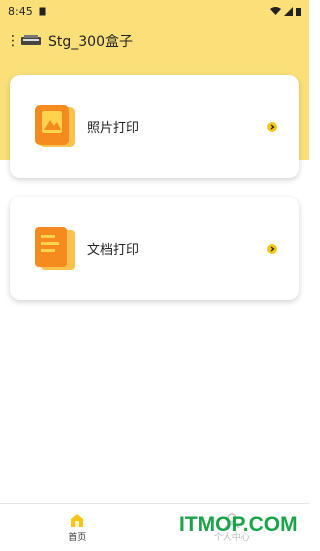  I want to click on photo-icon, so click(55, 125).